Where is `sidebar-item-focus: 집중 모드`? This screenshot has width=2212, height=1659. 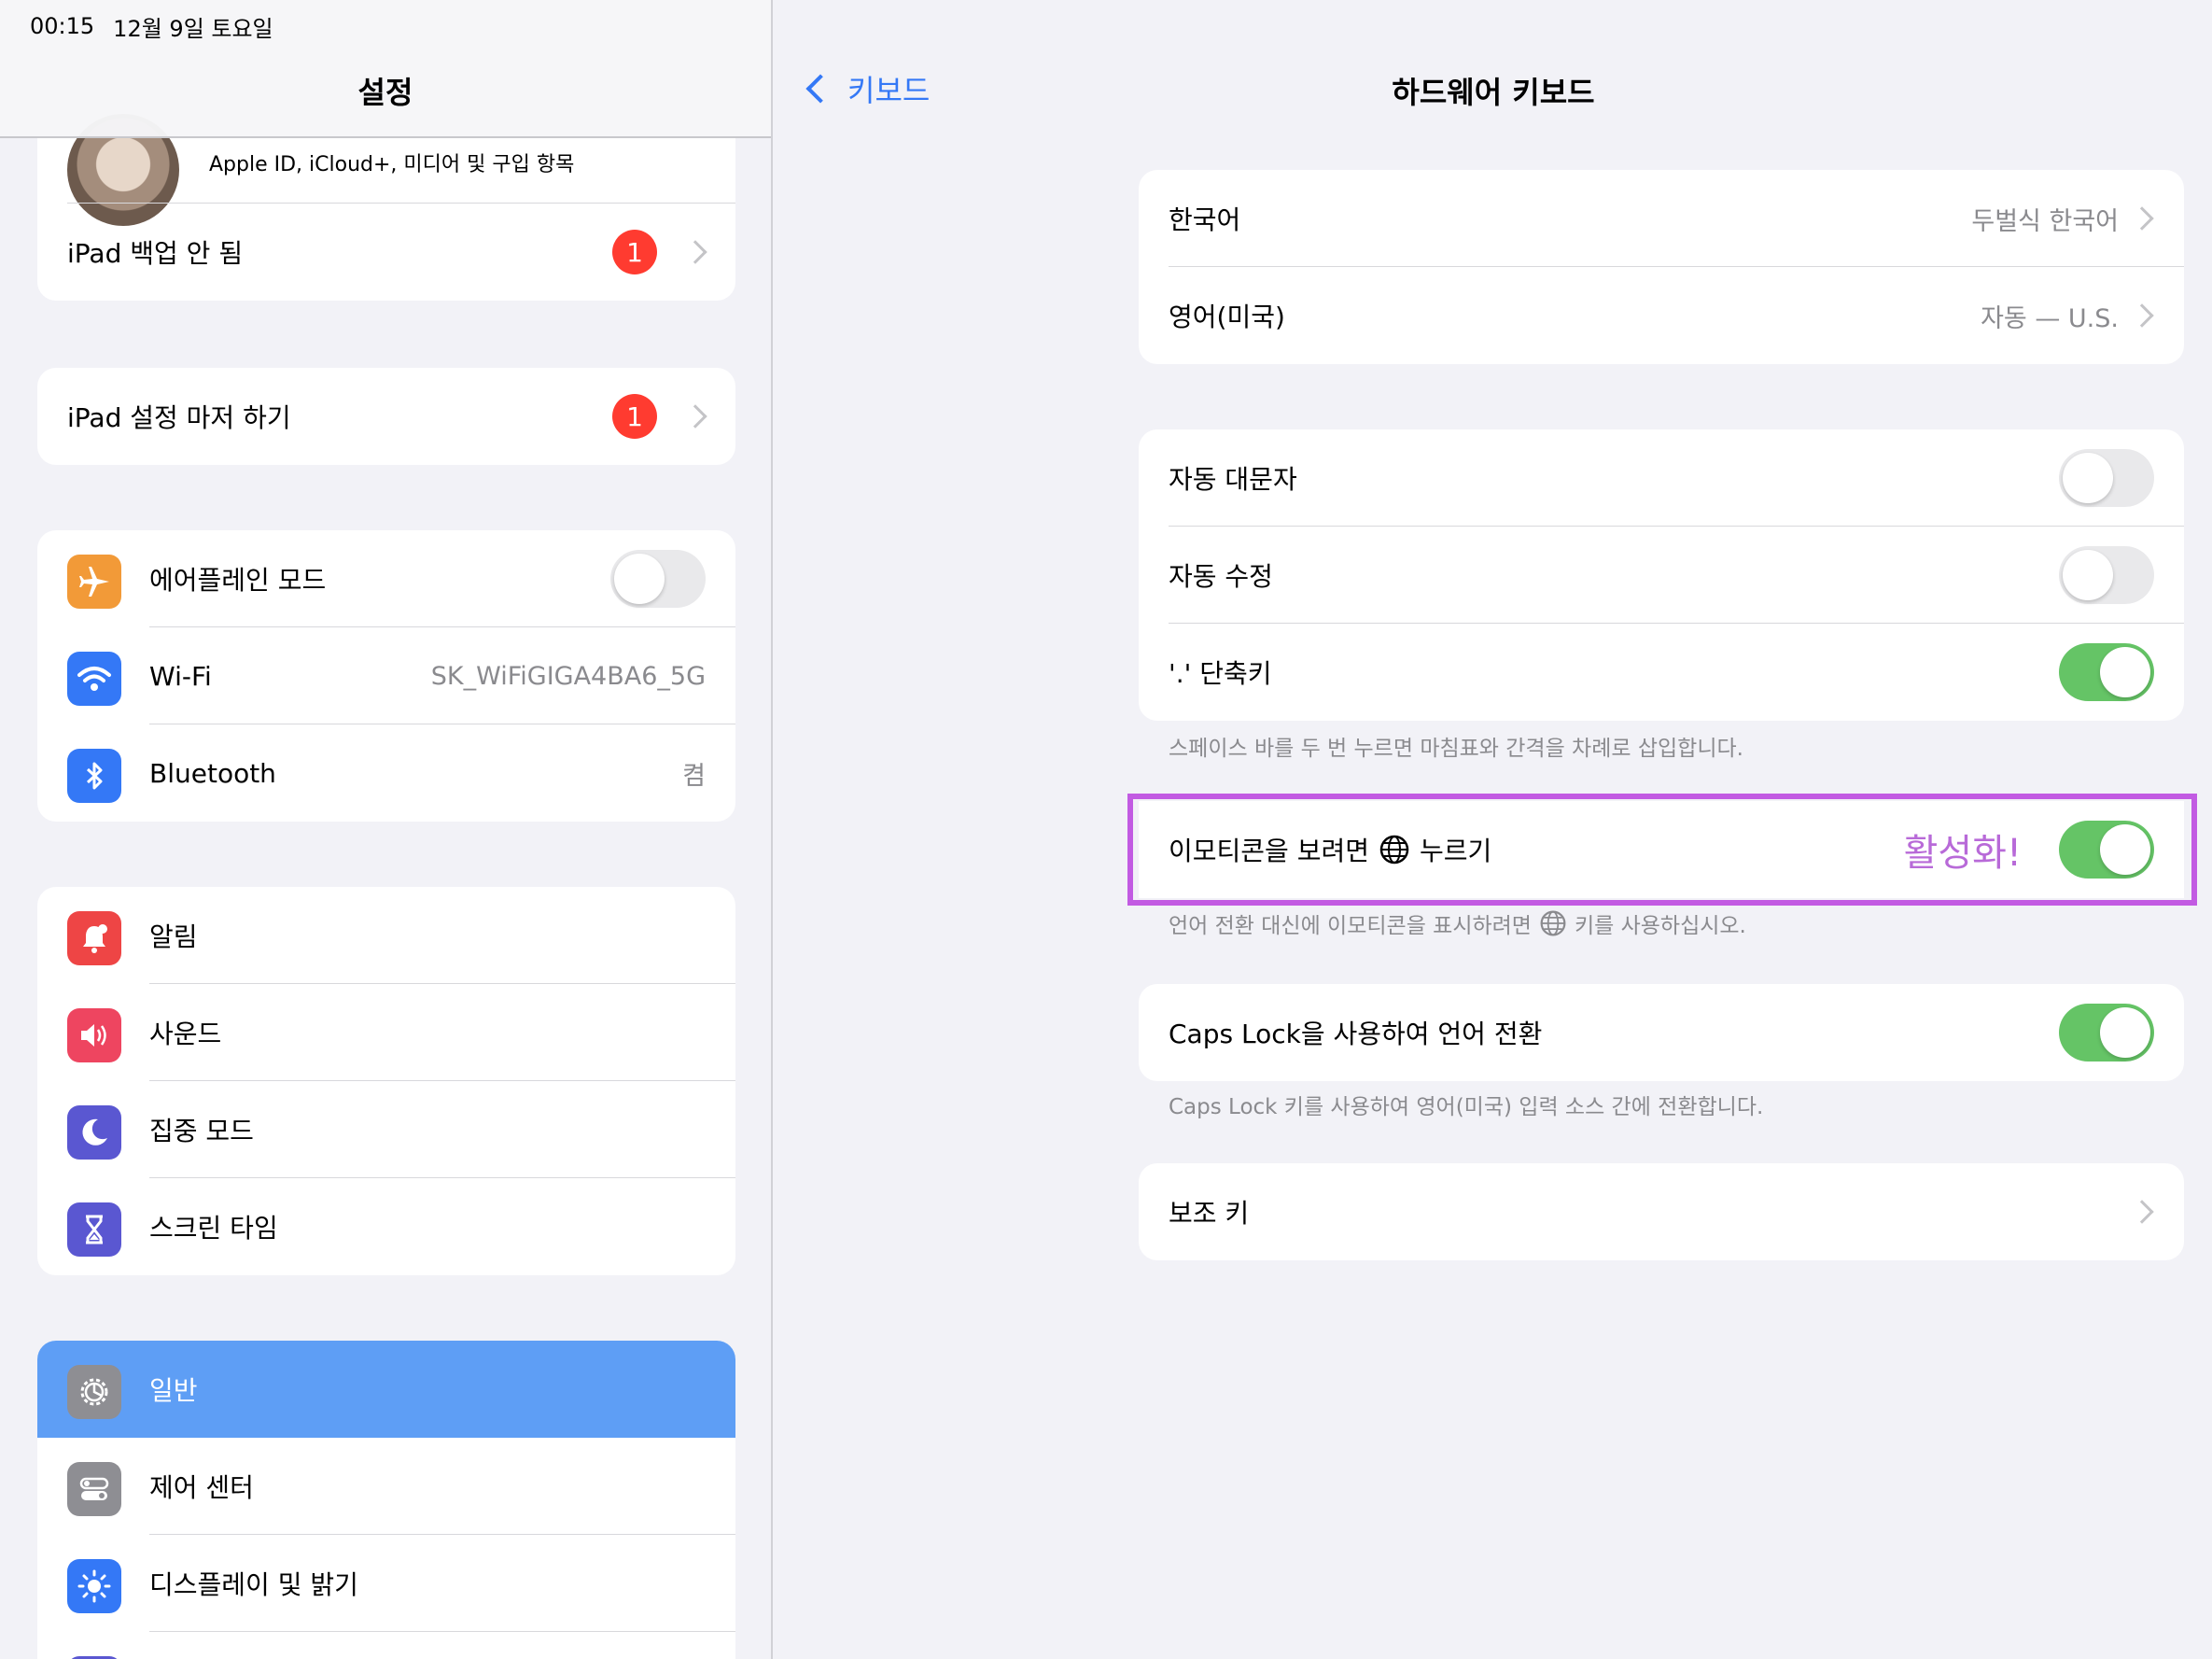 sidebar-item-focus: 집중 모드 is located at coordinates (386, 1129).